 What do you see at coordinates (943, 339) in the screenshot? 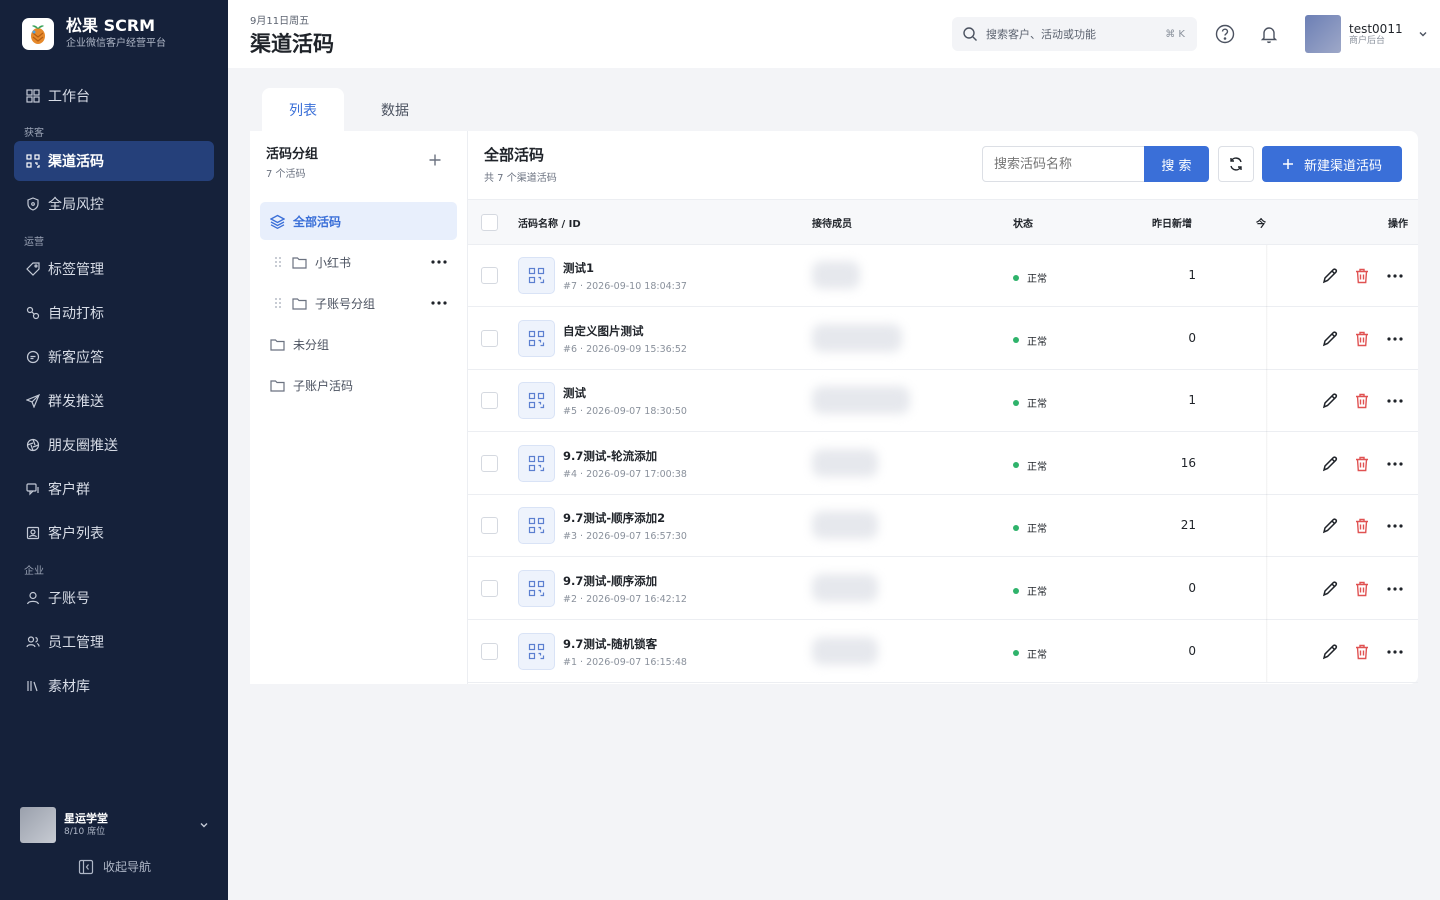
I see `table-row: 自定义图片测试 #6 · 2026-09-09 15:36:52 正常 0` at bounding box center [943, 339].